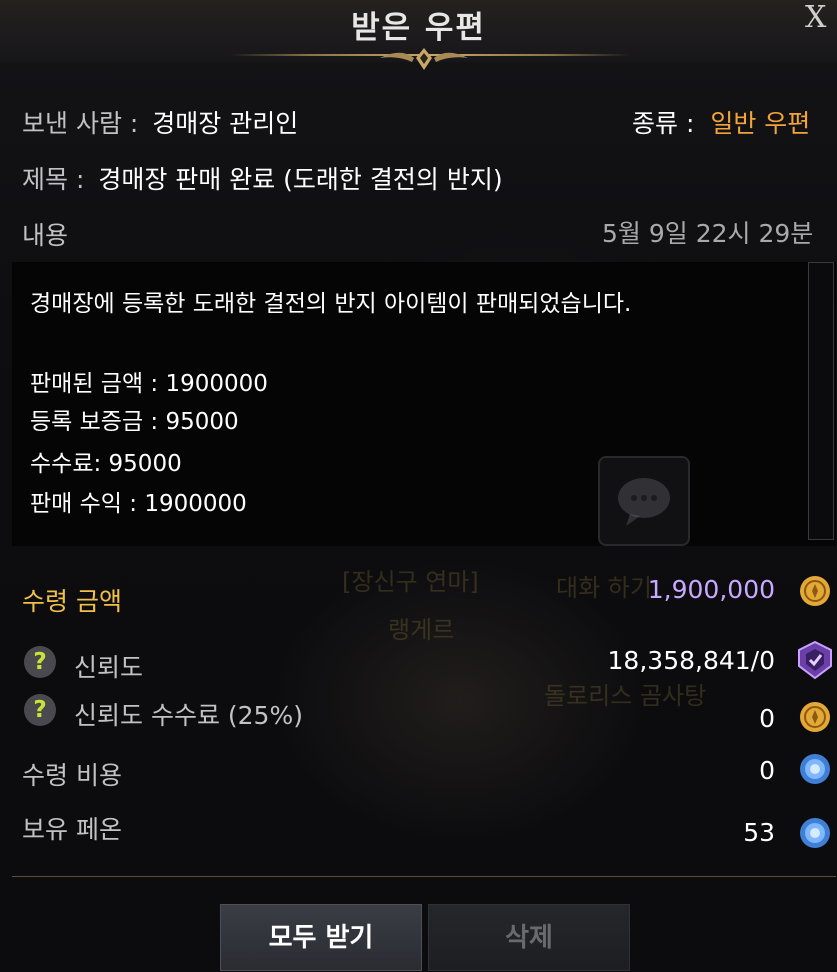 The width and height of the screenshot is (837, 972). Describe the element at coordinates (625, 696) in the screenshot. I see `ghost-text: 돌로리스 곰사탕` at that location.